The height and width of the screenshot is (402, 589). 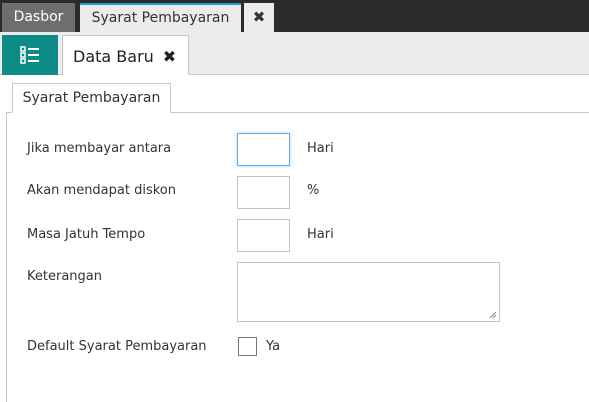 I want to click on discount-unit: %, so click(x=313, y=190).